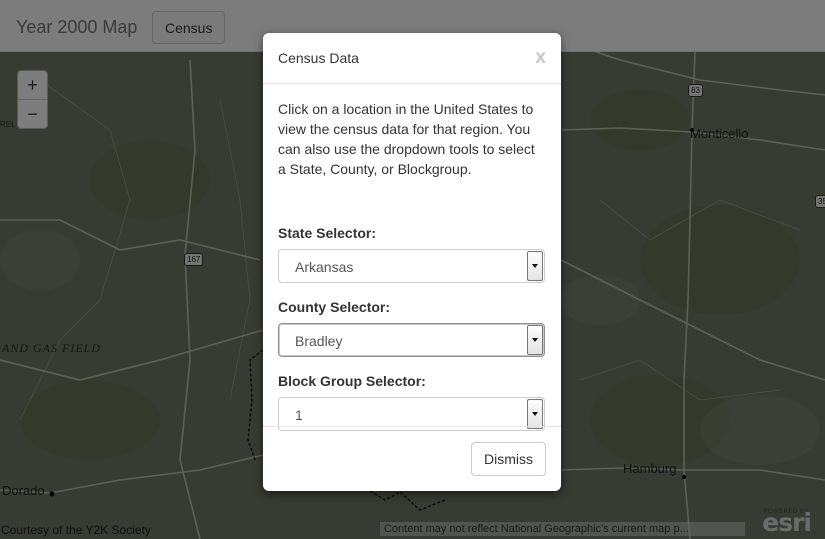 This screenshot has height=539, width=825. I want to click on close-icon: x, so click(540, 58).